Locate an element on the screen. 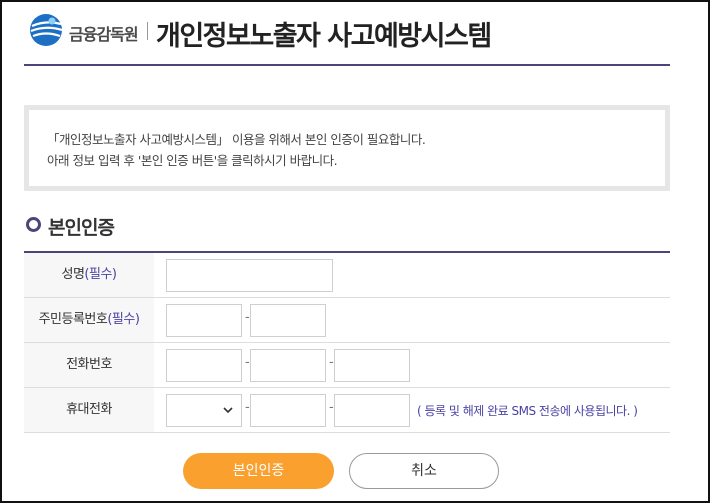 The height and width of the screenshot is (503, 710). mobile-part3-input is located at coordinates (372, 410).